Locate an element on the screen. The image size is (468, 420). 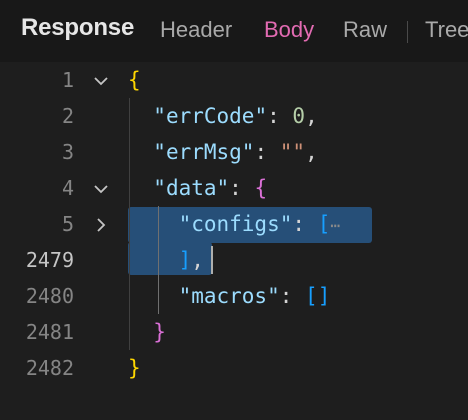
code-line: 4 "data": { is located at coordinates (234, 188).